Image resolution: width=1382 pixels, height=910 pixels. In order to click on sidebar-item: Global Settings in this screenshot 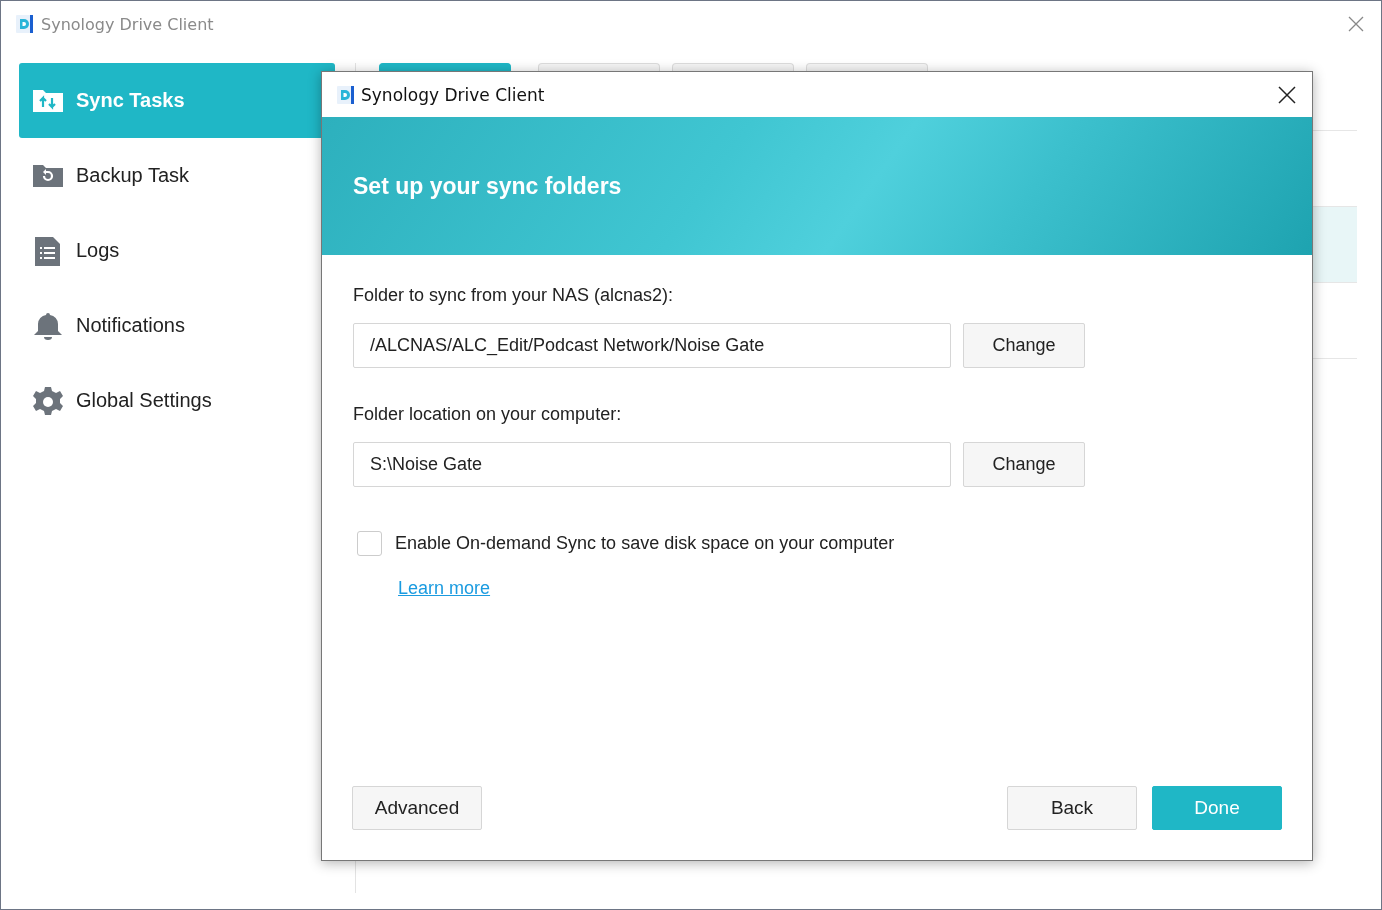, I will do `click(177, 400)`.